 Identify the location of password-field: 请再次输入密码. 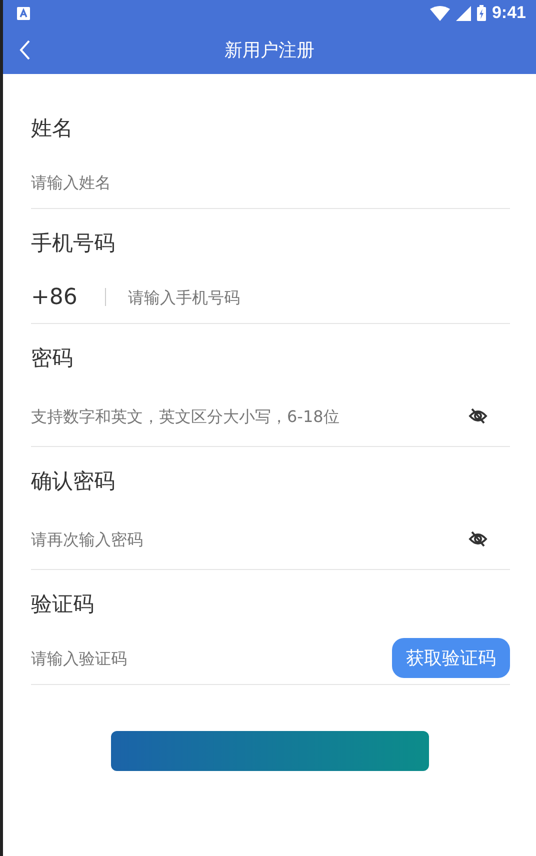
(249, 539).